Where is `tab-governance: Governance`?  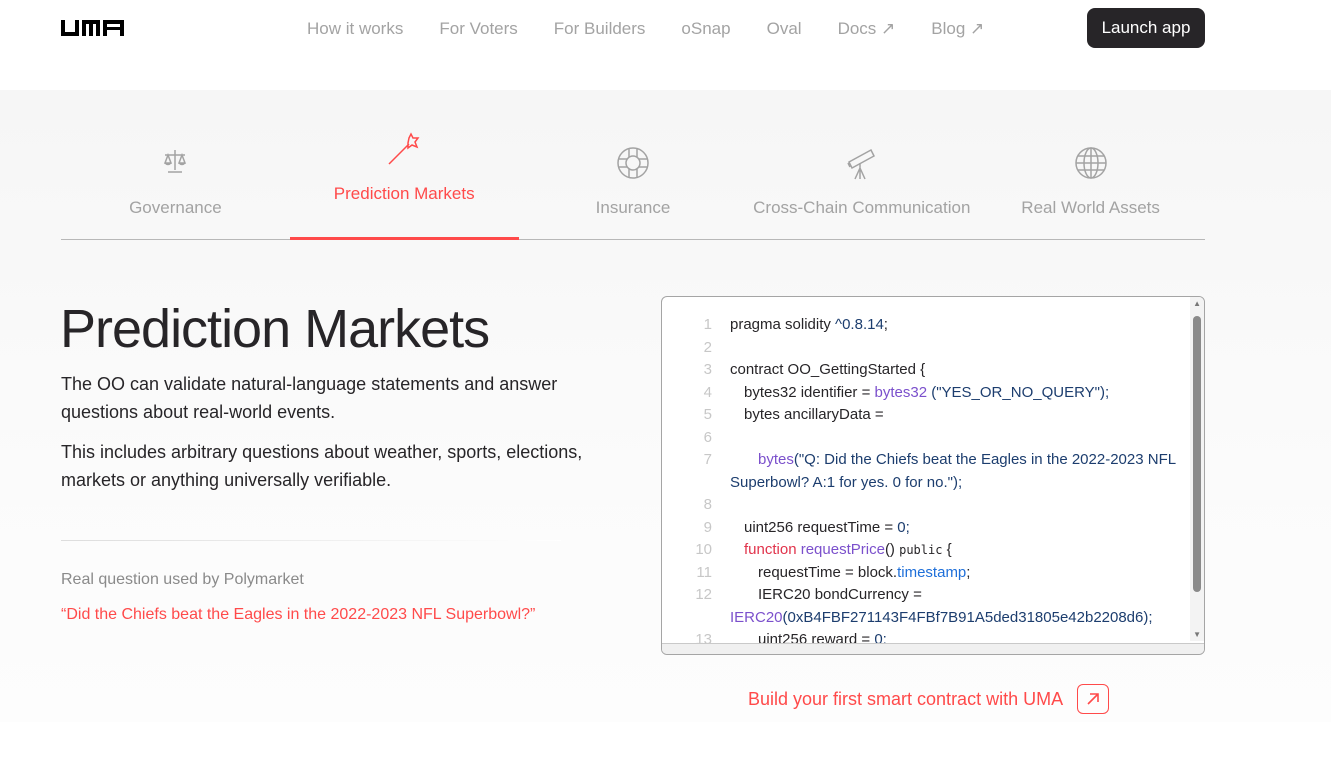 tab-governance: Governance is located at coordinates (175, 184).